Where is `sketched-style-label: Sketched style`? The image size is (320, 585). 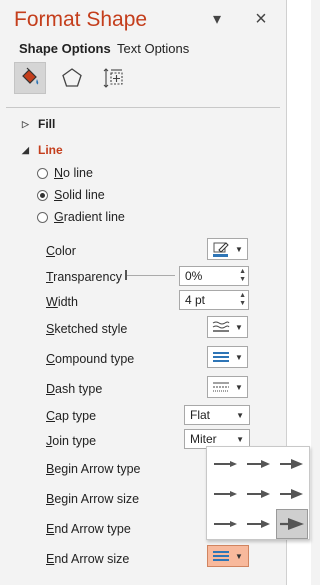 sketched-style-label: Sketched style is located at coordinates (87, 329).